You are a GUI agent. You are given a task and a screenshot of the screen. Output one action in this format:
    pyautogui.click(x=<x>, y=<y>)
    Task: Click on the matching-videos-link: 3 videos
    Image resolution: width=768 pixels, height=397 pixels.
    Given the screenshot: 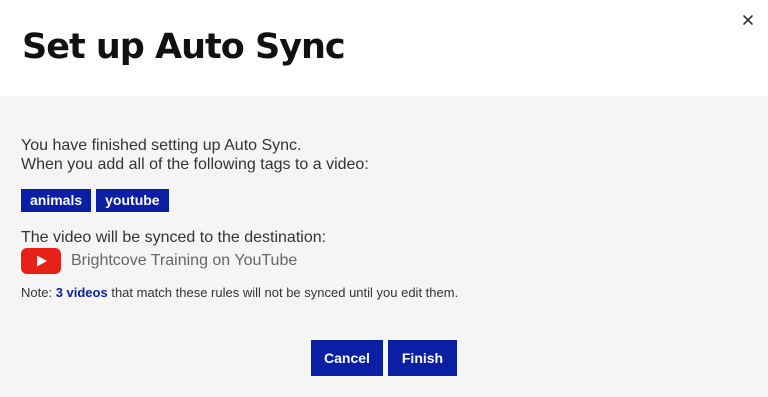 What is the action you would take?
    pyautogui.click(x=82, y=292)
    